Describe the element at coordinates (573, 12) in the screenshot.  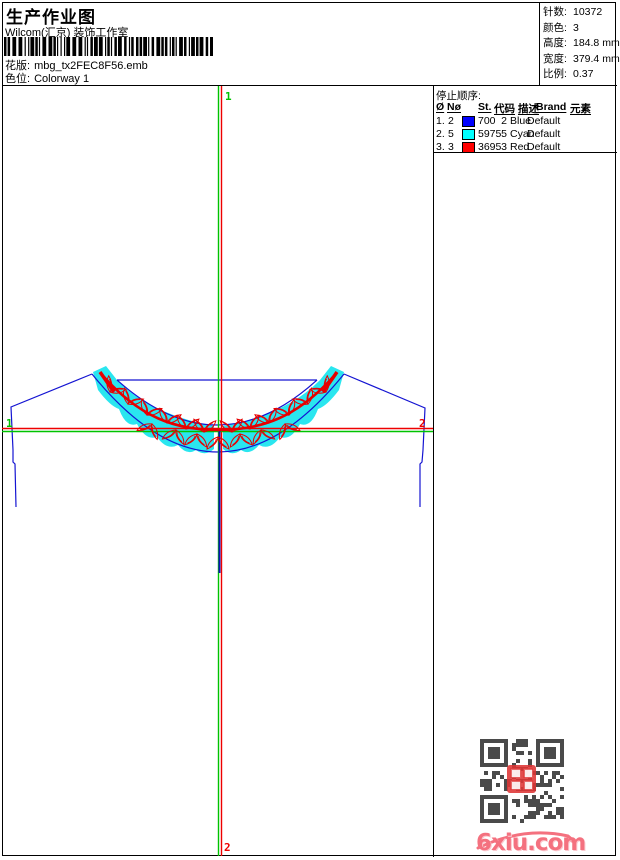
I see `stat-stitches: 针数: 10372` at that location.